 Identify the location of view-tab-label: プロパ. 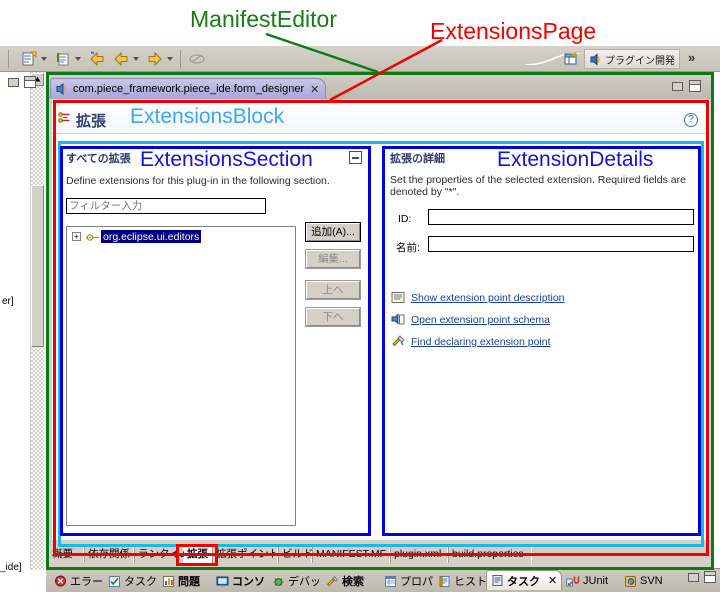
(416, 582).